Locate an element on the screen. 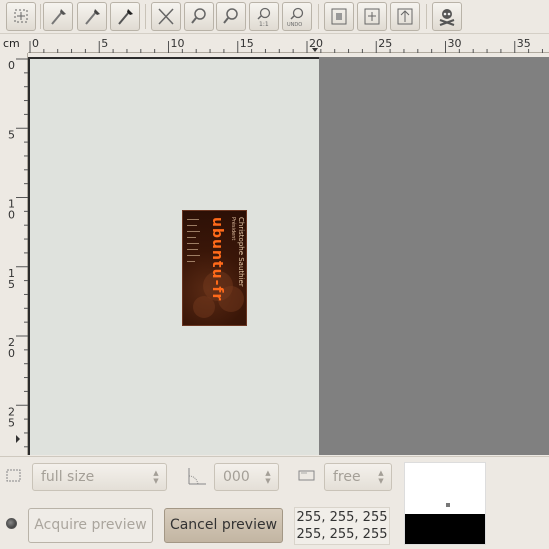 The height and width of the screenshot is (549, 549). card-role: Président is located at coordinates (233, 229).